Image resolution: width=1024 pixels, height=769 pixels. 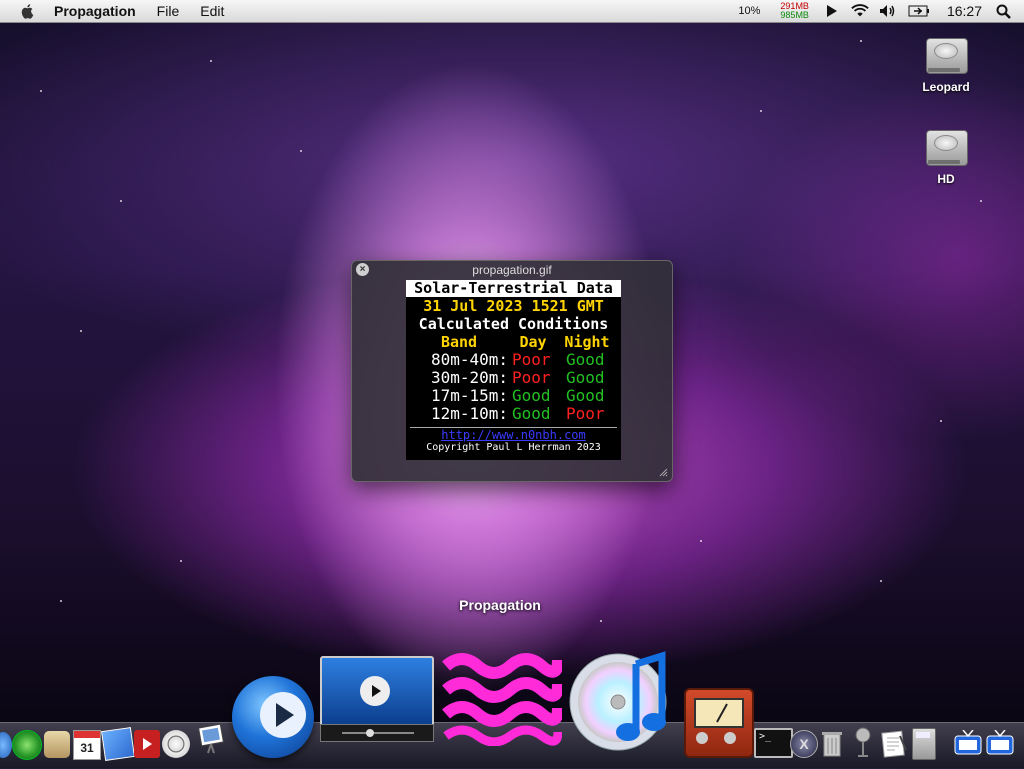 What do you see at coordinates (832, 11) in the screenshot?
I see `play-icon` at bounding box center [832, 11].